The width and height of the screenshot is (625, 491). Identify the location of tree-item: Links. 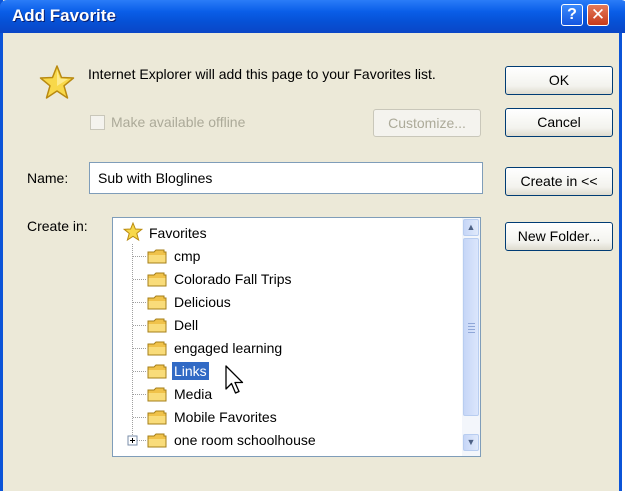
(283, 371).